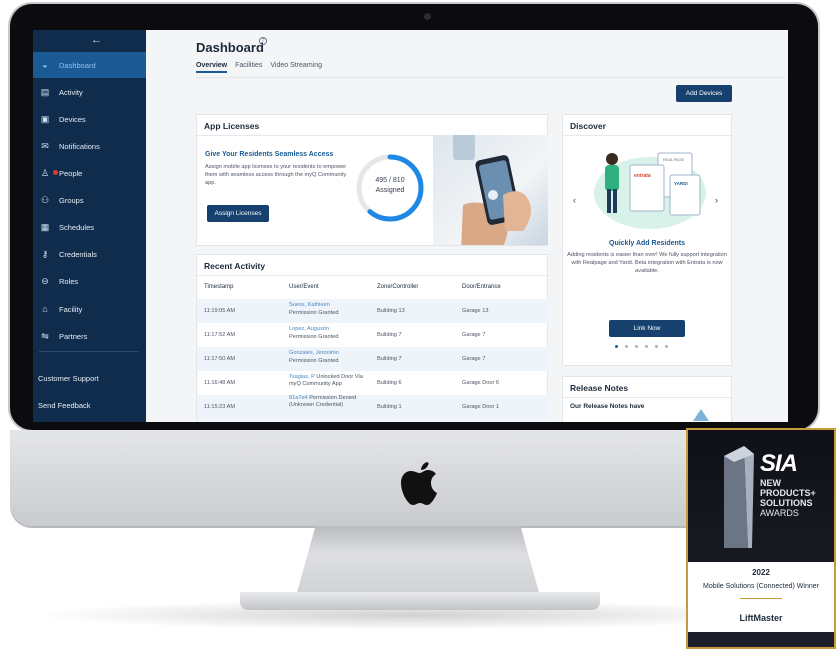  I want to click on user-link: Suess, Kathleen, so click(309, 305).